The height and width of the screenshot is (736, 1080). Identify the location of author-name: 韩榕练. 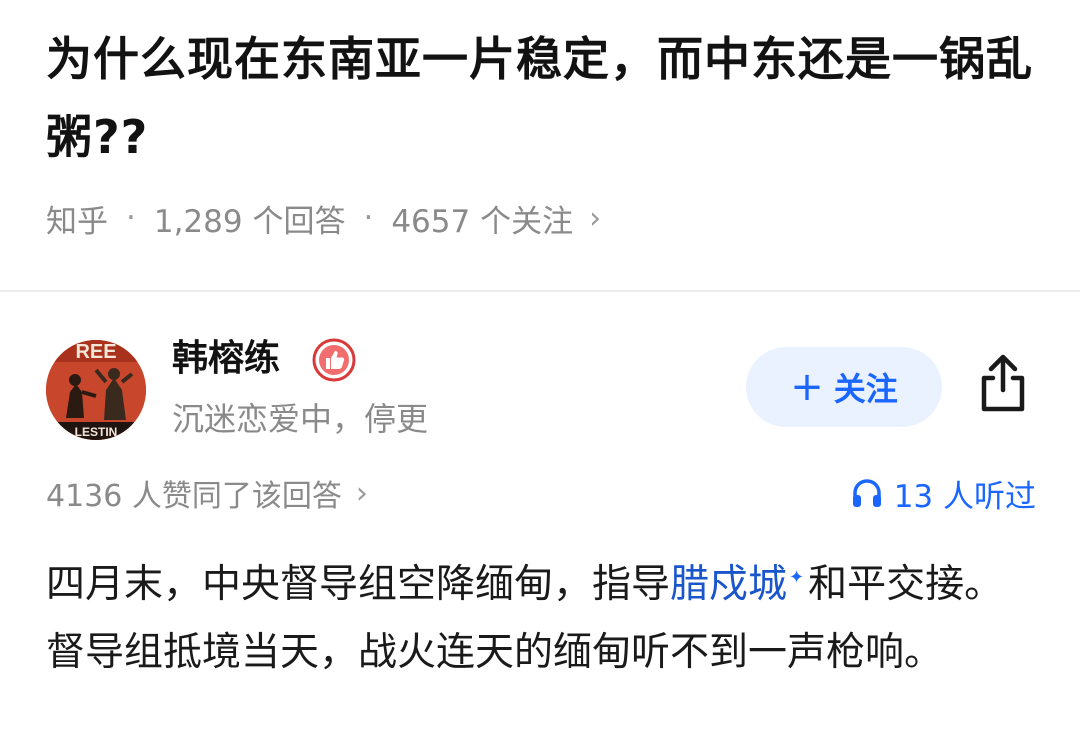
(226, 359).